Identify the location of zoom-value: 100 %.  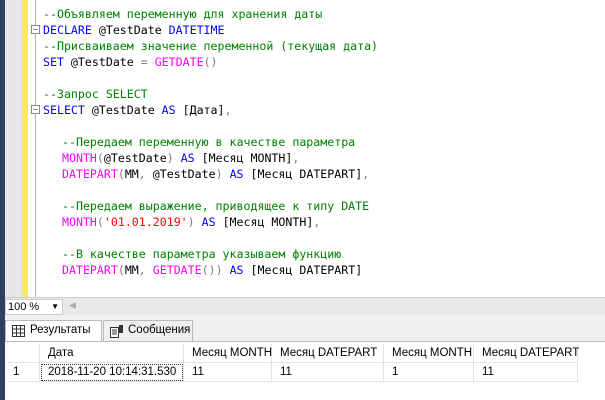
(24, 307).